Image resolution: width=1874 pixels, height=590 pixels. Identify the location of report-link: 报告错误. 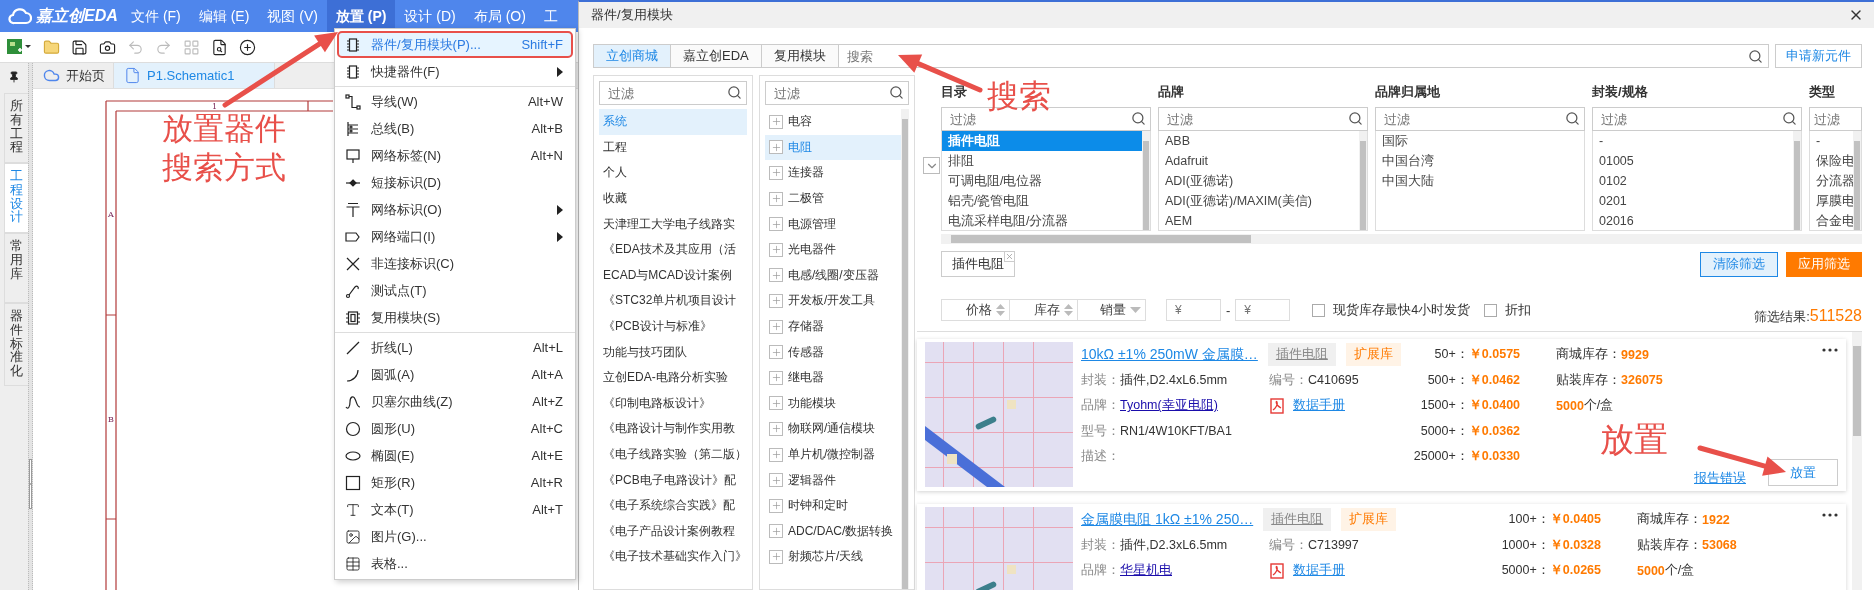
(1720, 478).